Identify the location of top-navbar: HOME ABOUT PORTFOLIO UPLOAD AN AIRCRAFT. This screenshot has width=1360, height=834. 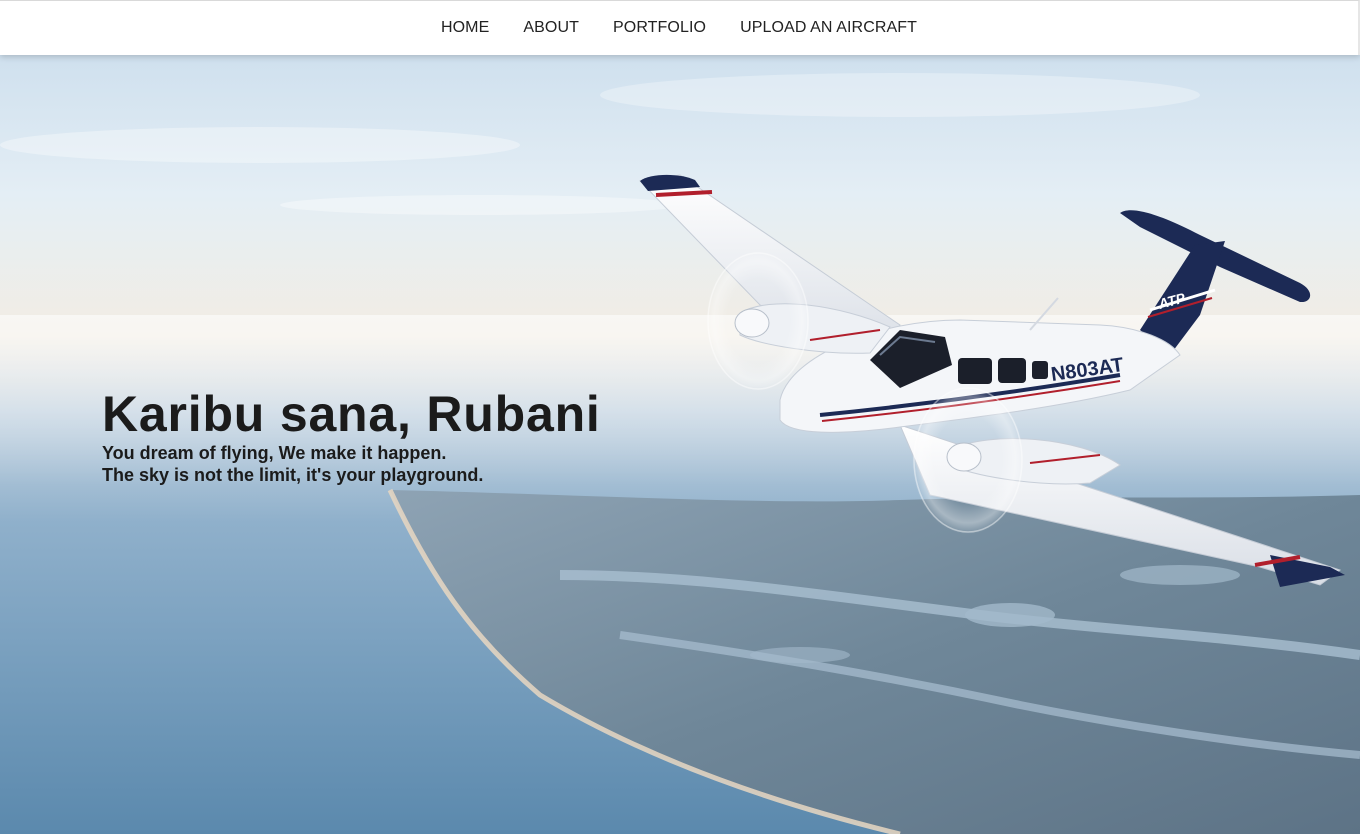
(680, 27).